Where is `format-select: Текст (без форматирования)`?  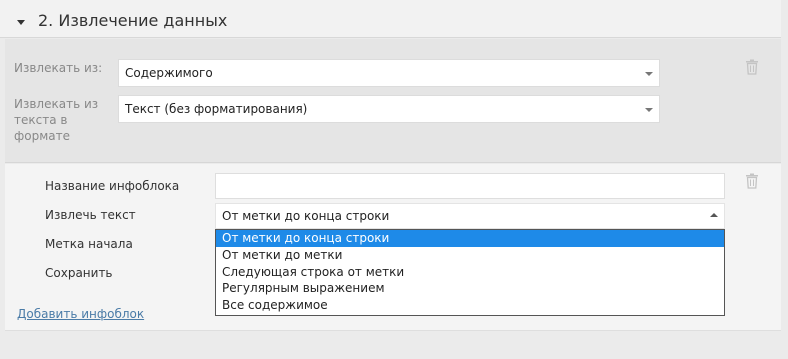 format-select: Текст (без форматирования) is located at coordinates (389, 109).